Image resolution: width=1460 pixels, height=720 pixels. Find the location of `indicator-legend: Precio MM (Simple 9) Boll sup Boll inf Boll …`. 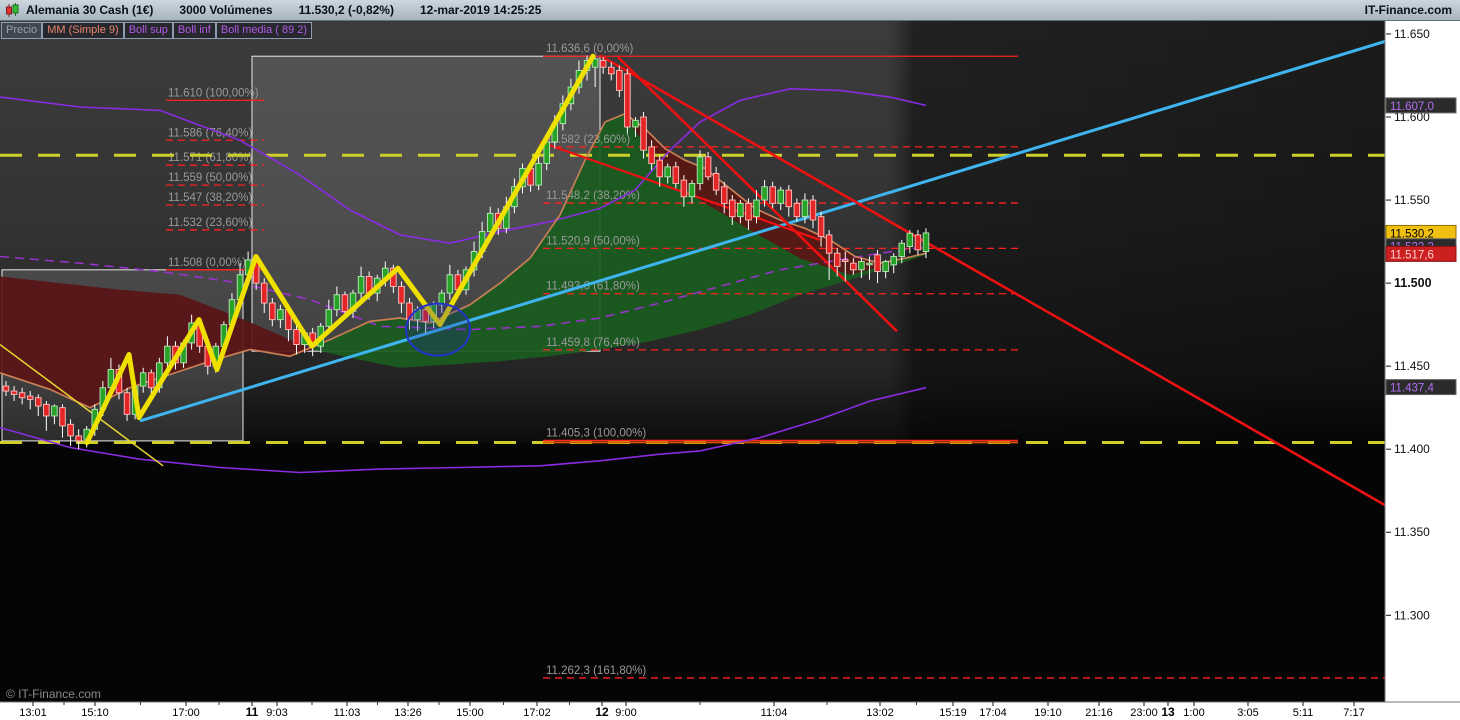

indicator-legend: Precio MM (Simple 9) Boll sup Boll inf Boll … is located at coordinates (157, 30).